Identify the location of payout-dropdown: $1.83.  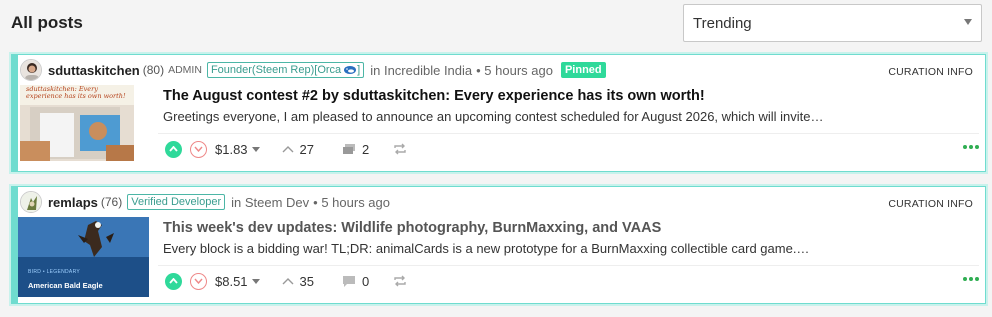
(237, 149).